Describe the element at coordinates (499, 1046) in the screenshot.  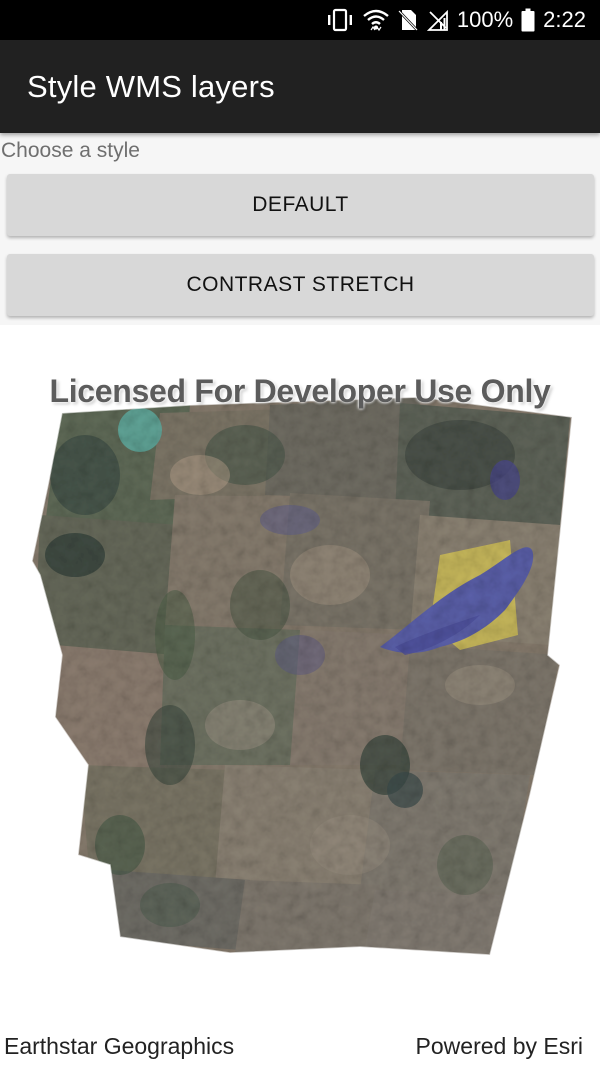
I see `powered-by-esri: Powered by Esri` at that location.